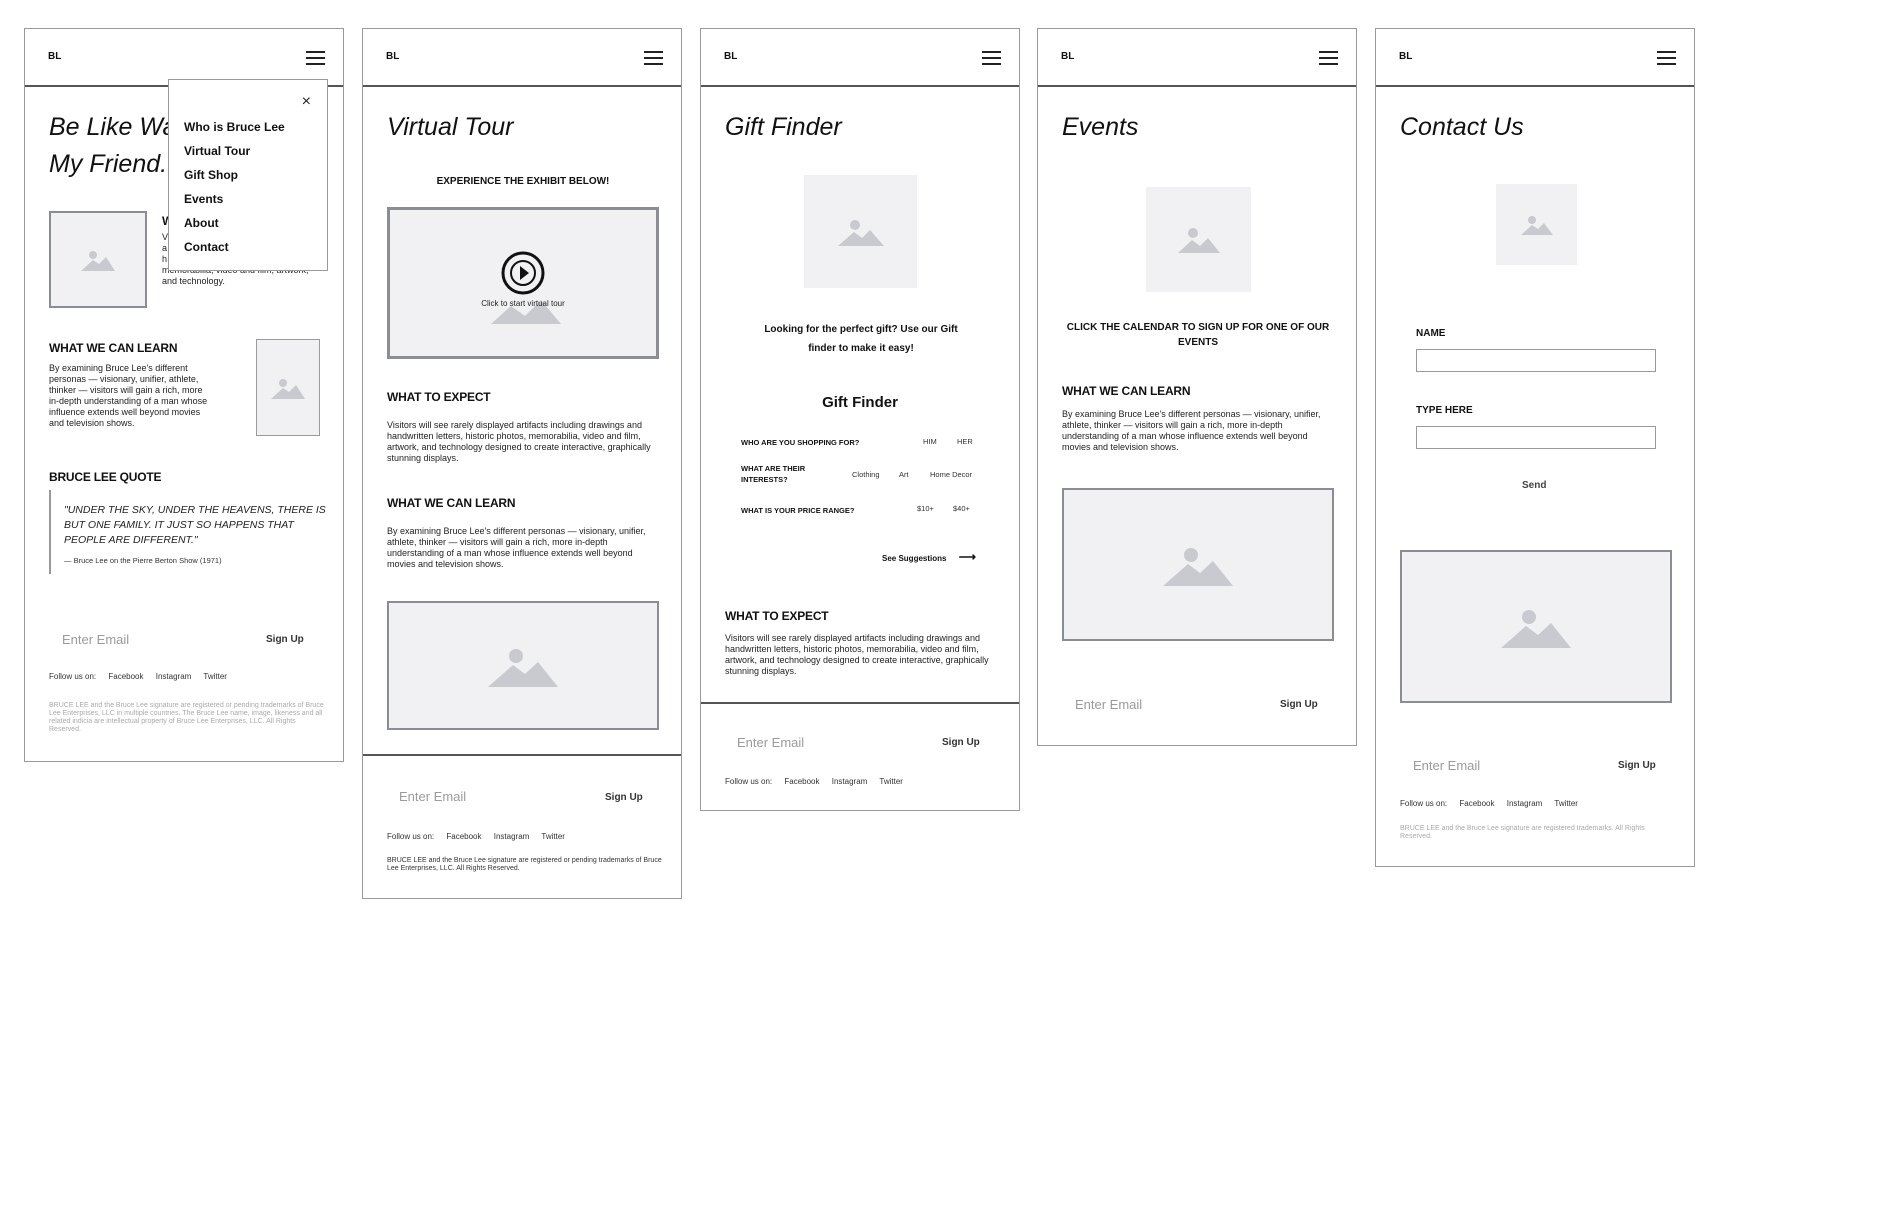 This screenshot has height=1212, width=1879. What do you see at coordinates (113, 348) in the screenshot?
I see `learn-heading: WHAT WE CAN LEARN` at bounding box center [113, 348].